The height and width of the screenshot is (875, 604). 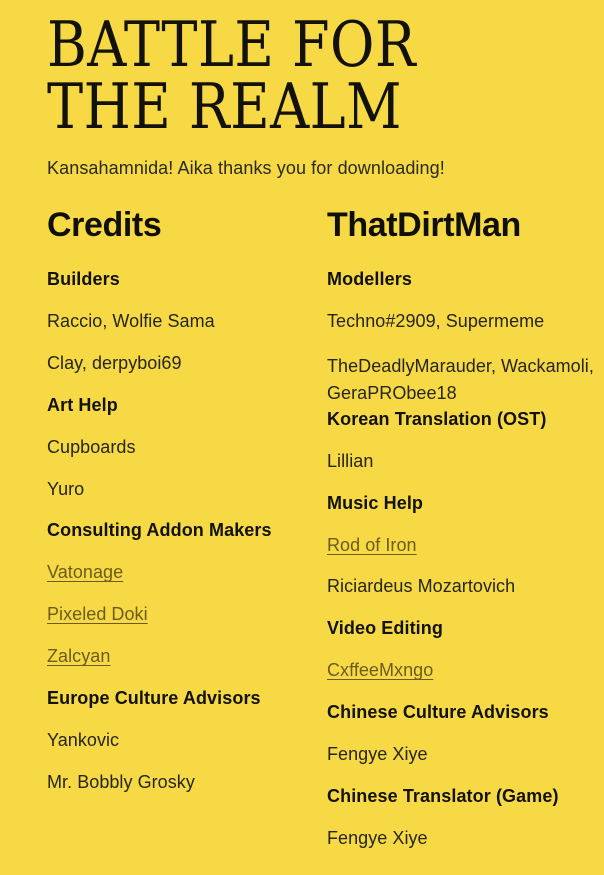 I want to click on credit-name: Raccio, Wolfie Sama, so click(x=131, y=320).